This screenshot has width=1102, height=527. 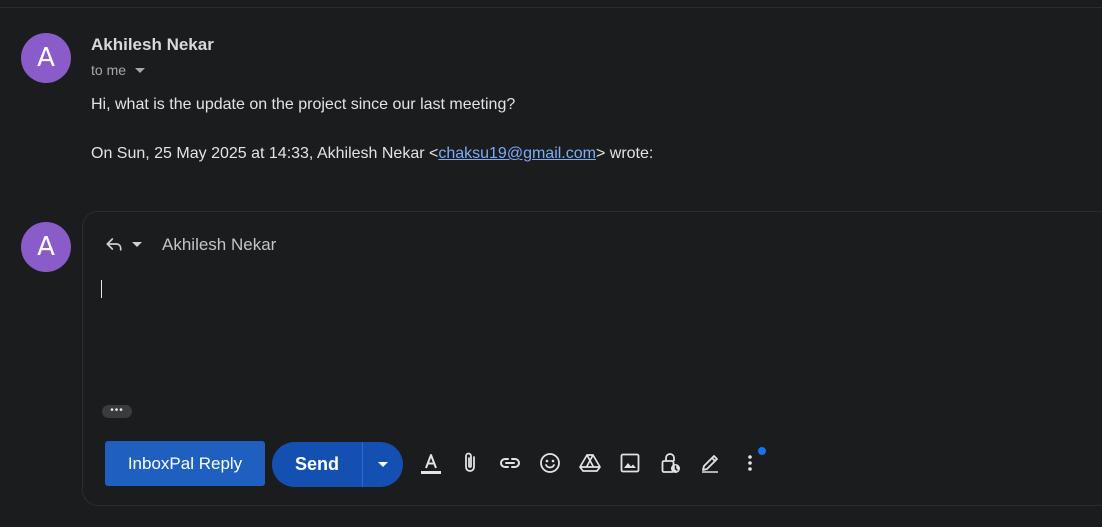 I want to click on attach-icon, so click(x=470, y=462).